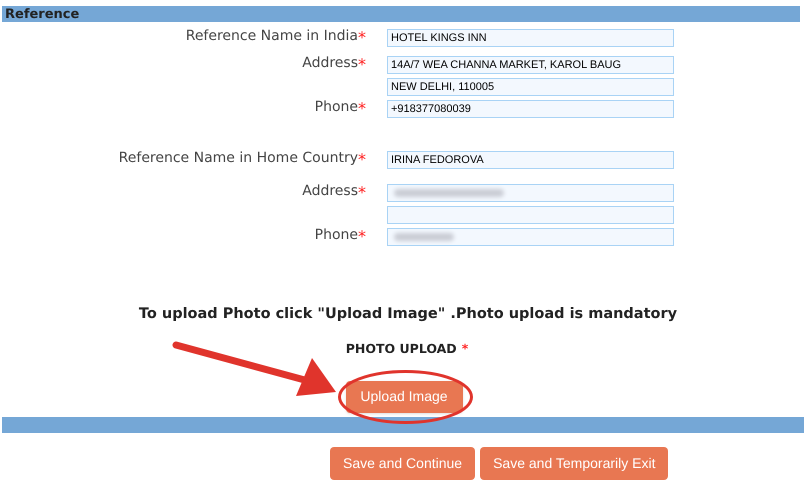 This screenshot has width=804, height=488. Describe the element at coordinates (238, 158) in the screenshot. I see `field-label: Reference Name in Home Country` at that location.